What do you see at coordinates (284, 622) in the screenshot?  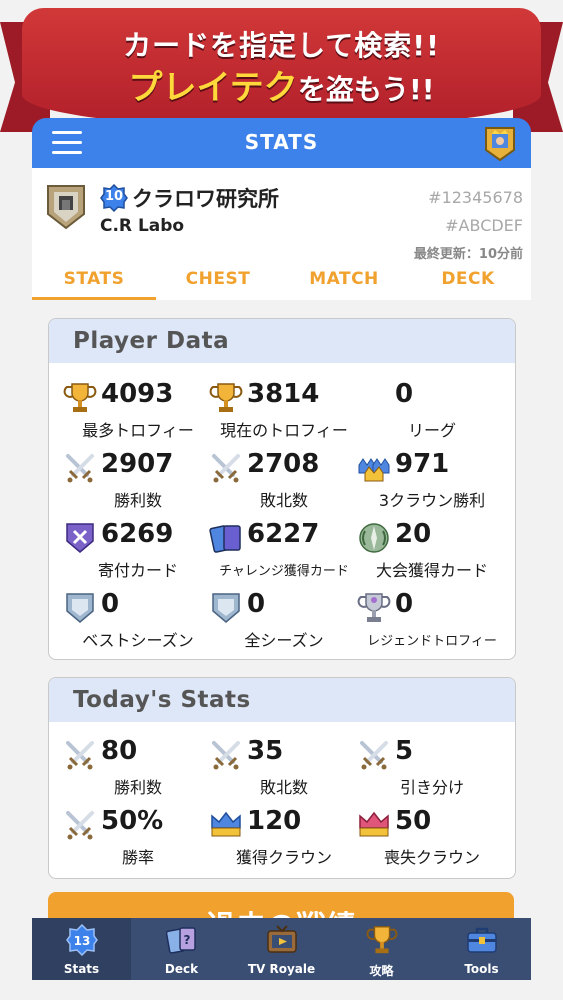 I see `stat-all-seasons: 0 全シーズン` at bounding box center [284, 622].